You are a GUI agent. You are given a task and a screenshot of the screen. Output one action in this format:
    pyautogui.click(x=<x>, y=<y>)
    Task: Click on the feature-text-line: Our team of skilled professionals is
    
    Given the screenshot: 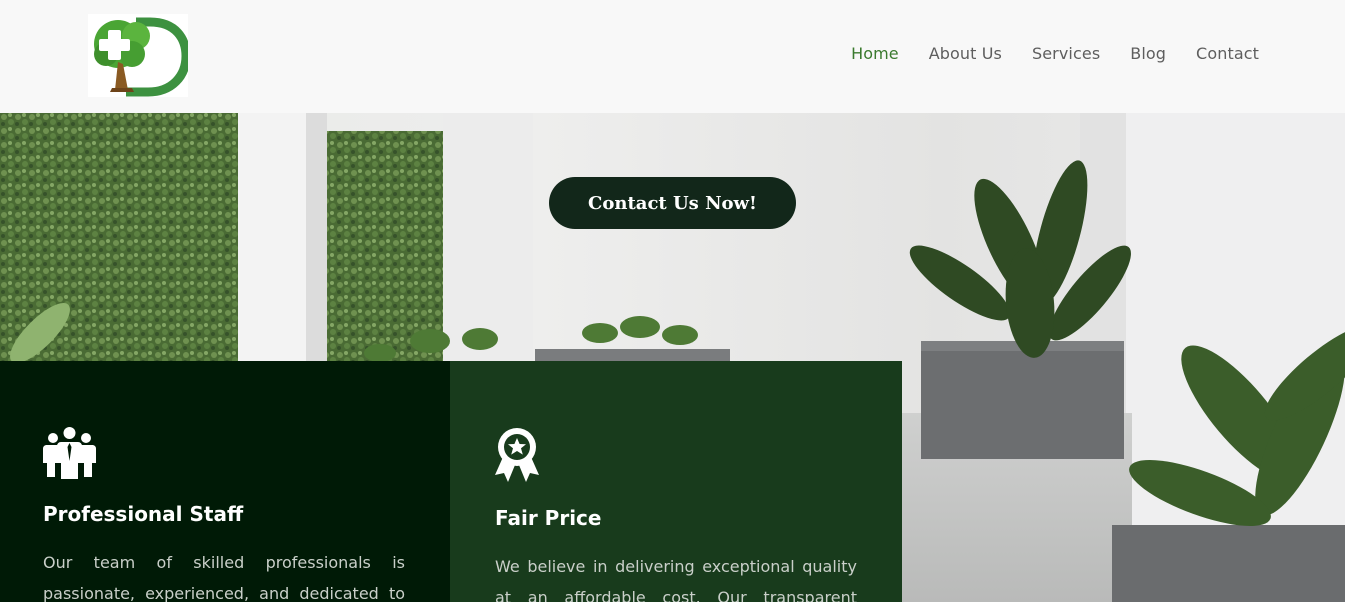 What is the action you would take?
    pyautogui.click(x=224, y=562)
    